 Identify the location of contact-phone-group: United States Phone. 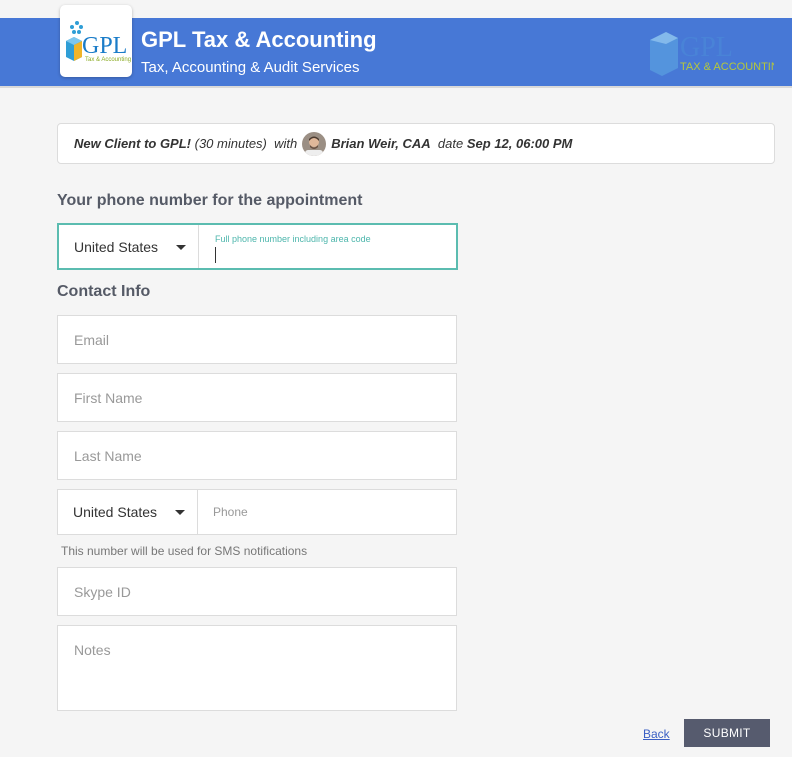
(257, 512).